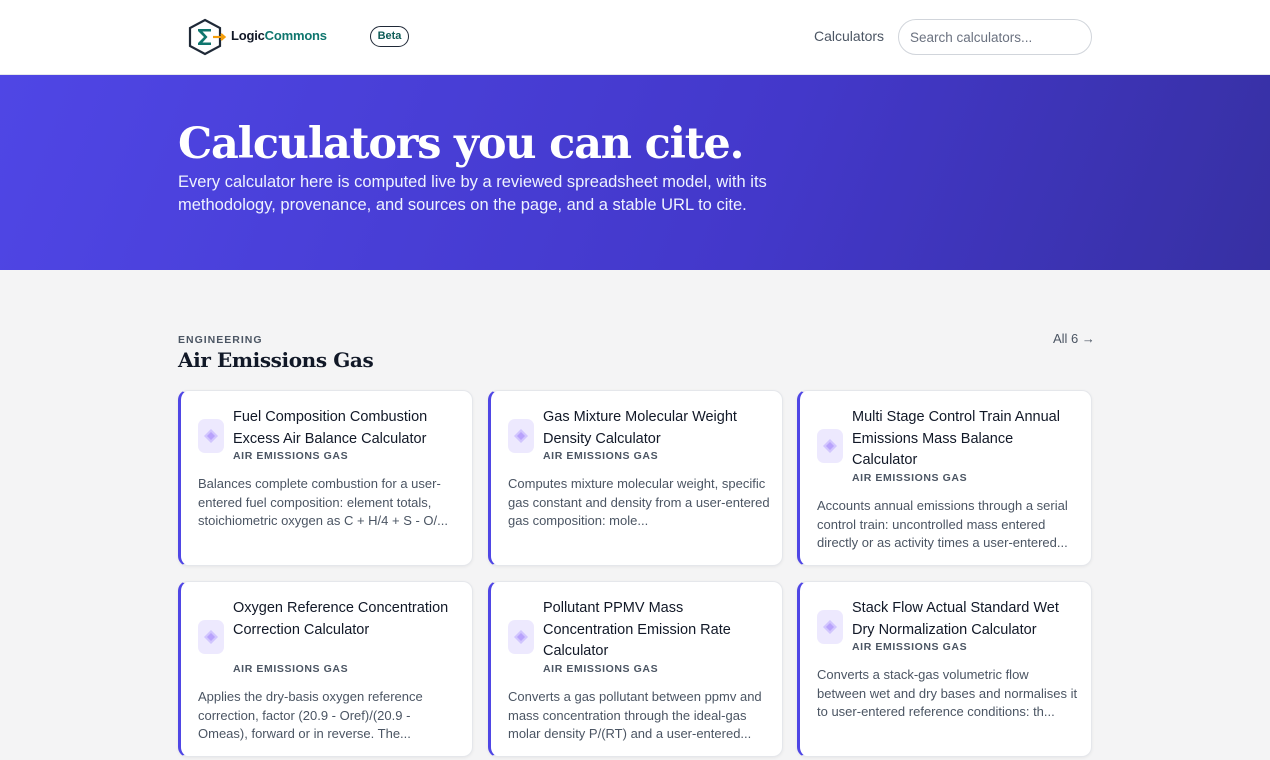  What do you see at coordinates (220, 340) in the screenshot?
I see `section-eyebrow: ENGINEERING` at bounding box center [220, 340].